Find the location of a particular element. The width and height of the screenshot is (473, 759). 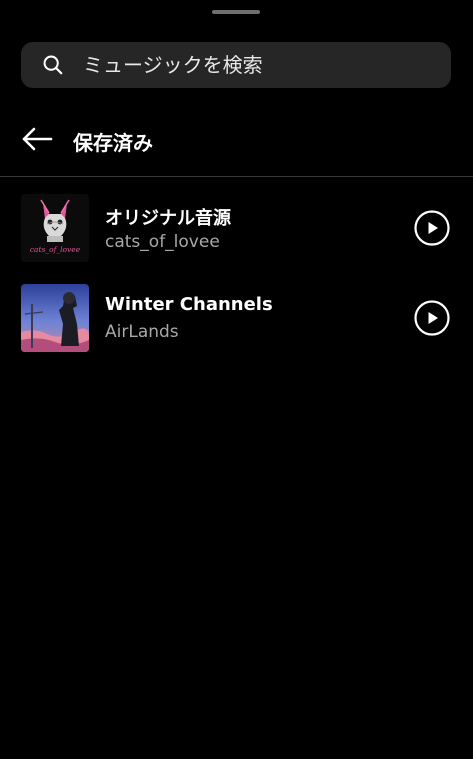

arrow-left-icon is located at coordinates (37, 141).